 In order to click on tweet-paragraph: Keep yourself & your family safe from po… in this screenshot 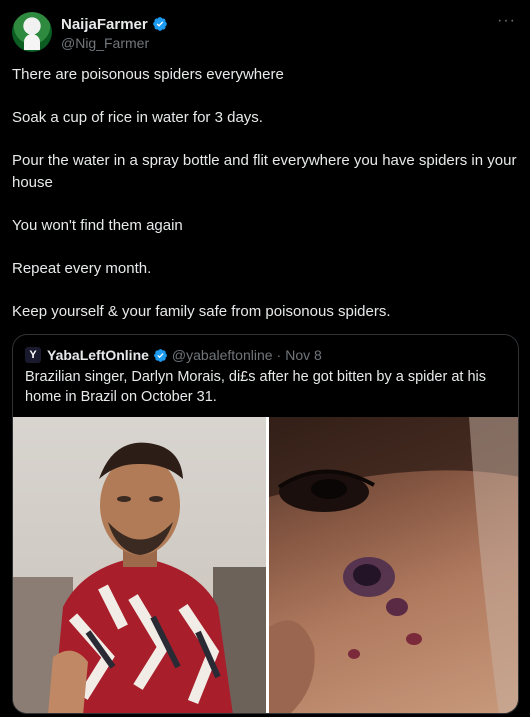, I will do `click(201, 311)`.